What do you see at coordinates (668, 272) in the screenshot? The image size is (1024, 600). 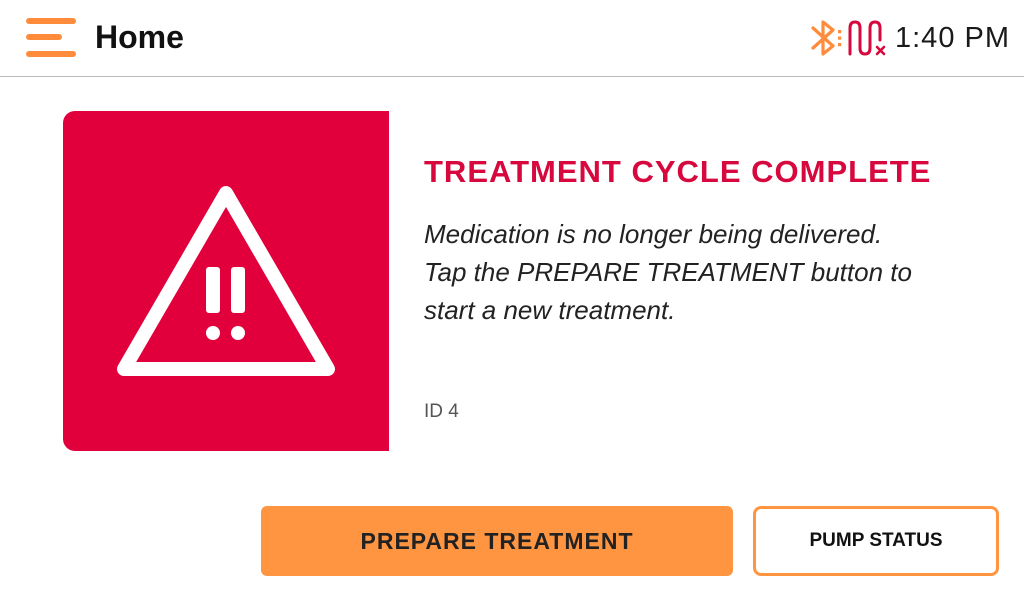 I see `alert-message-line: Tap the PREPARE TREATMENT button to` at bounding box center [668, 272].